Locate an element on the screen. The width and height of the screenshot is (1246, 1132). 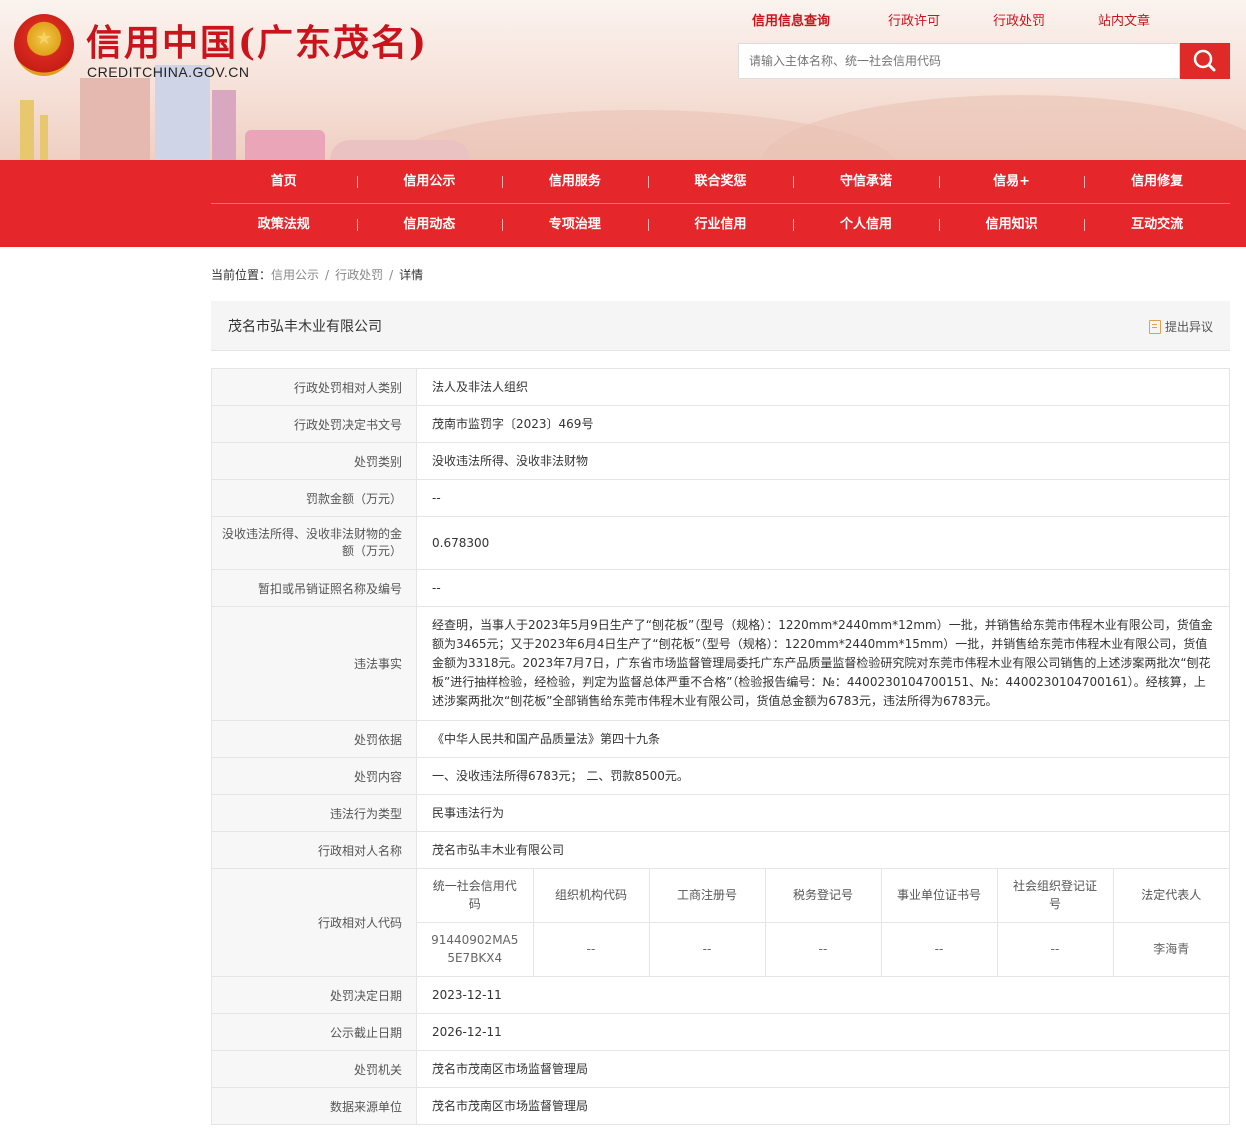
search-input is located at coordinates (959, 61).